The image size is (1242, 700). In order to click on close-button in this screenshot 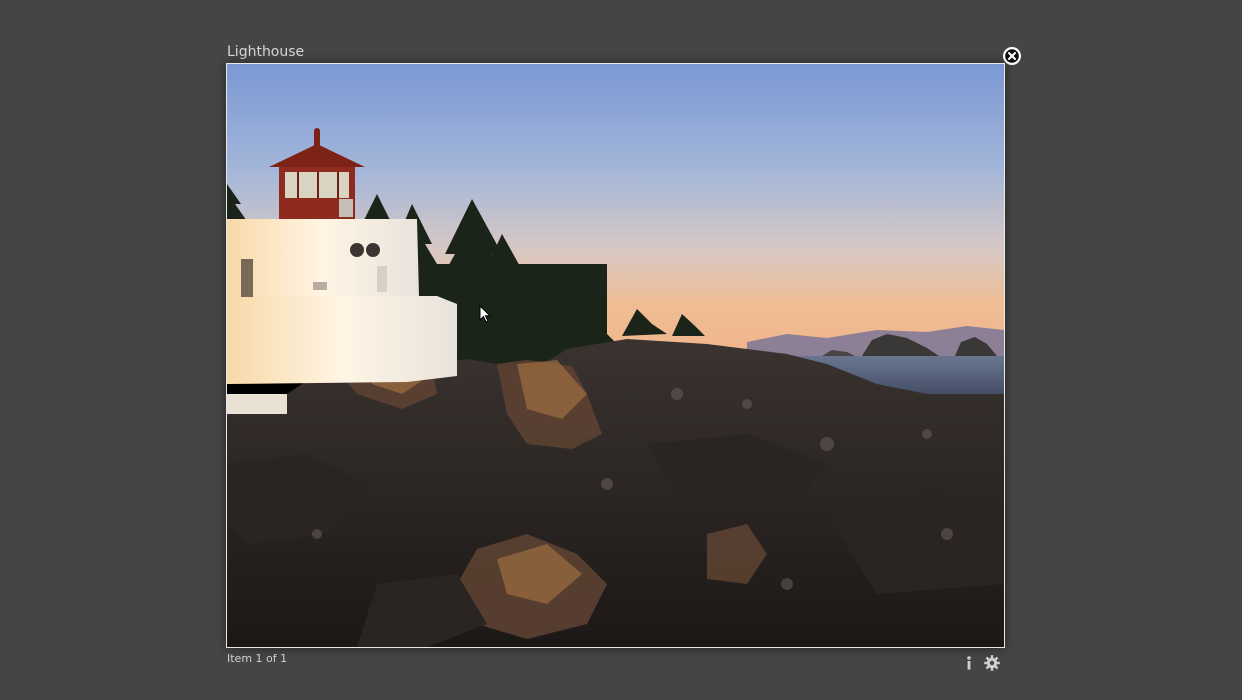, I will do `click(1012, 56)`.